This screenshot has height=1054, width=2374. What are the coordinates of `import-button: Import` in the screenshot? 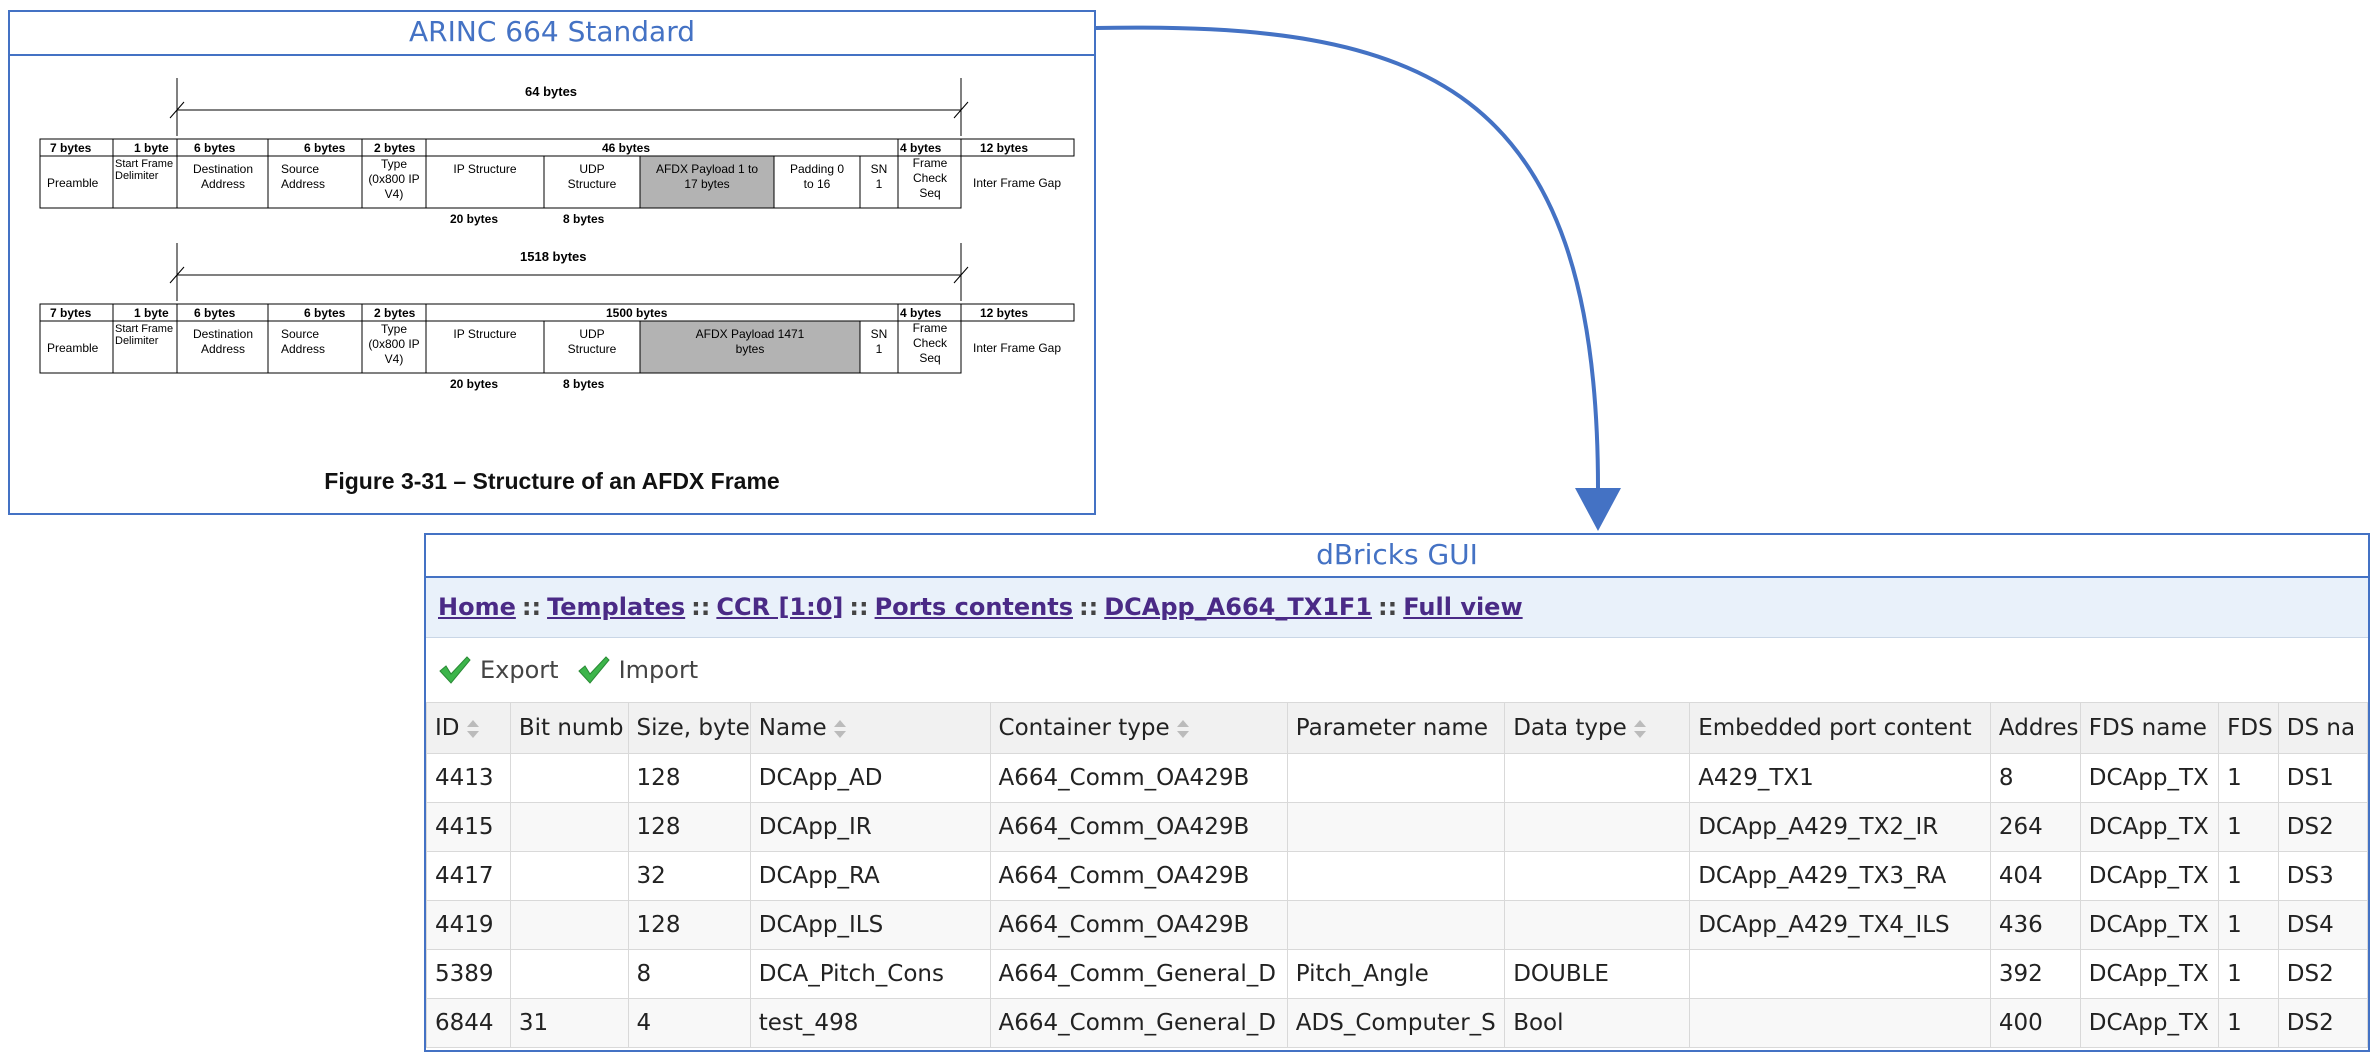 It's located at (637, 670).